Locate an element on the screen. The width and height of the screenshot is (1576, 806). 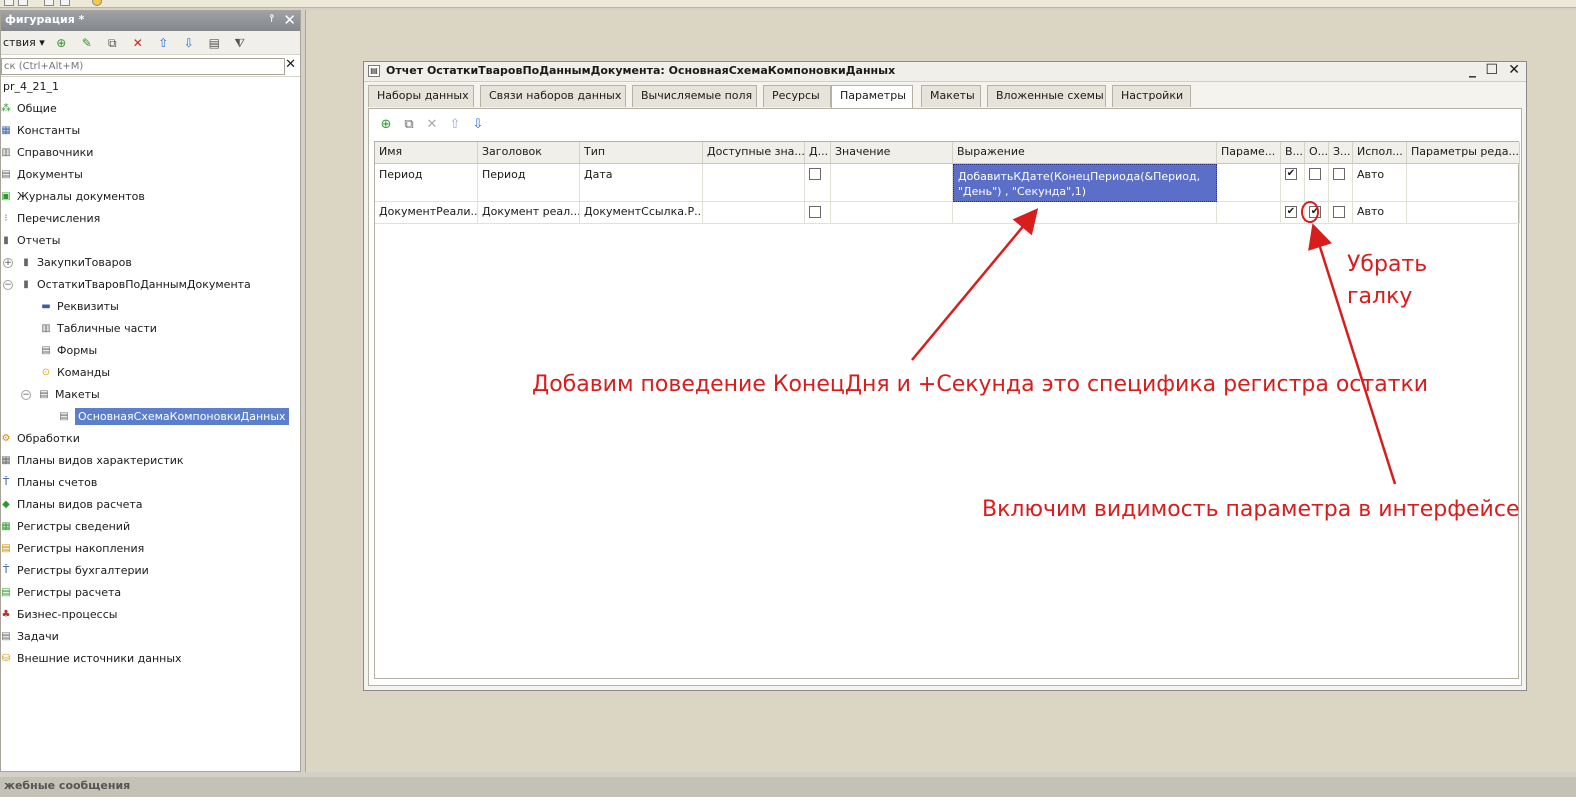
tree-item-journals: ▣ Журналы документов is located at coordinates (72, 197).